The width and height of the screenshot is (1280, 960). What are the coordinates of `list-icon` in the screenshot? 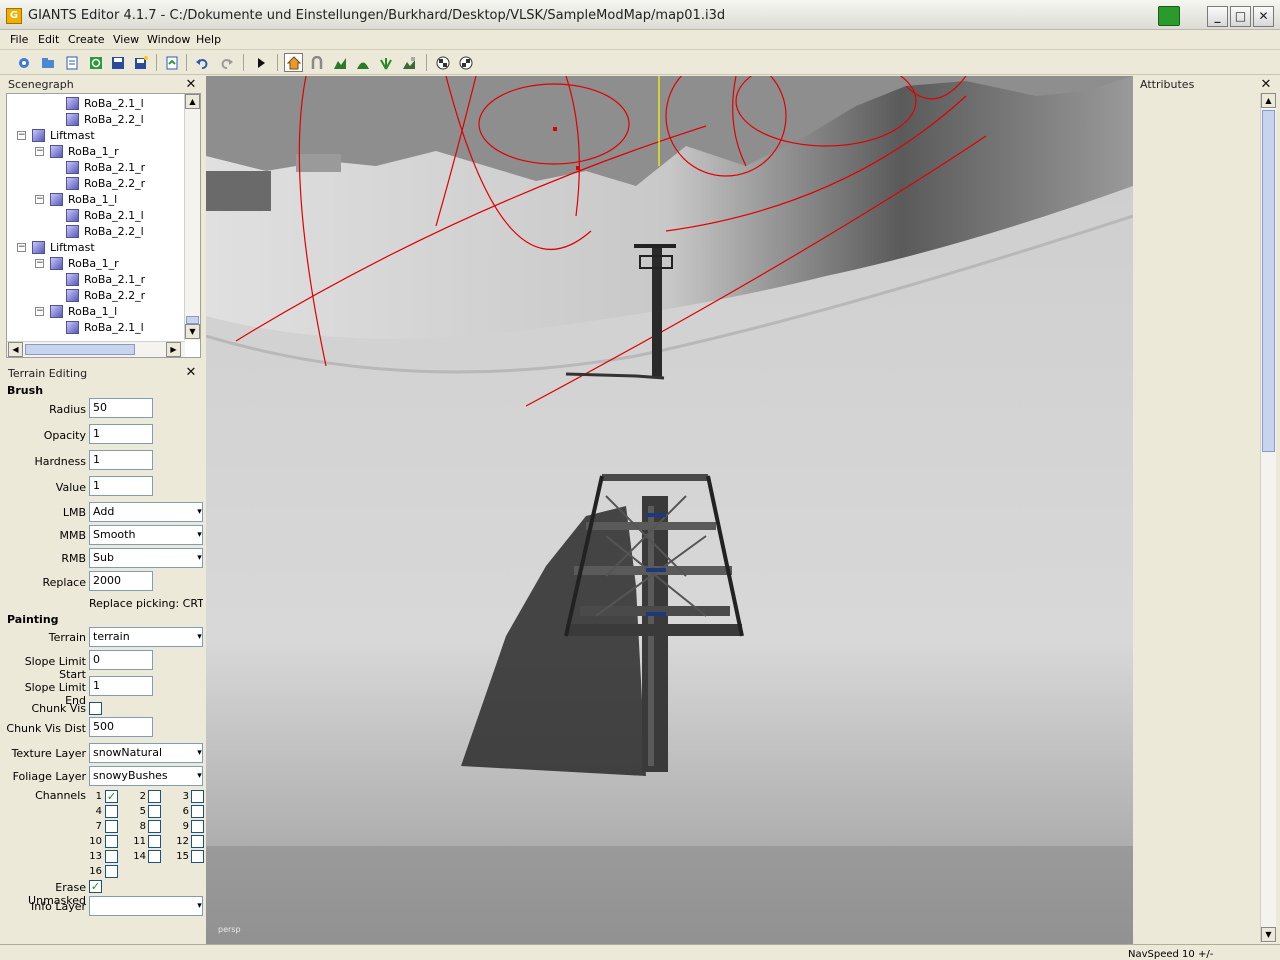 It's located at (71, 62).